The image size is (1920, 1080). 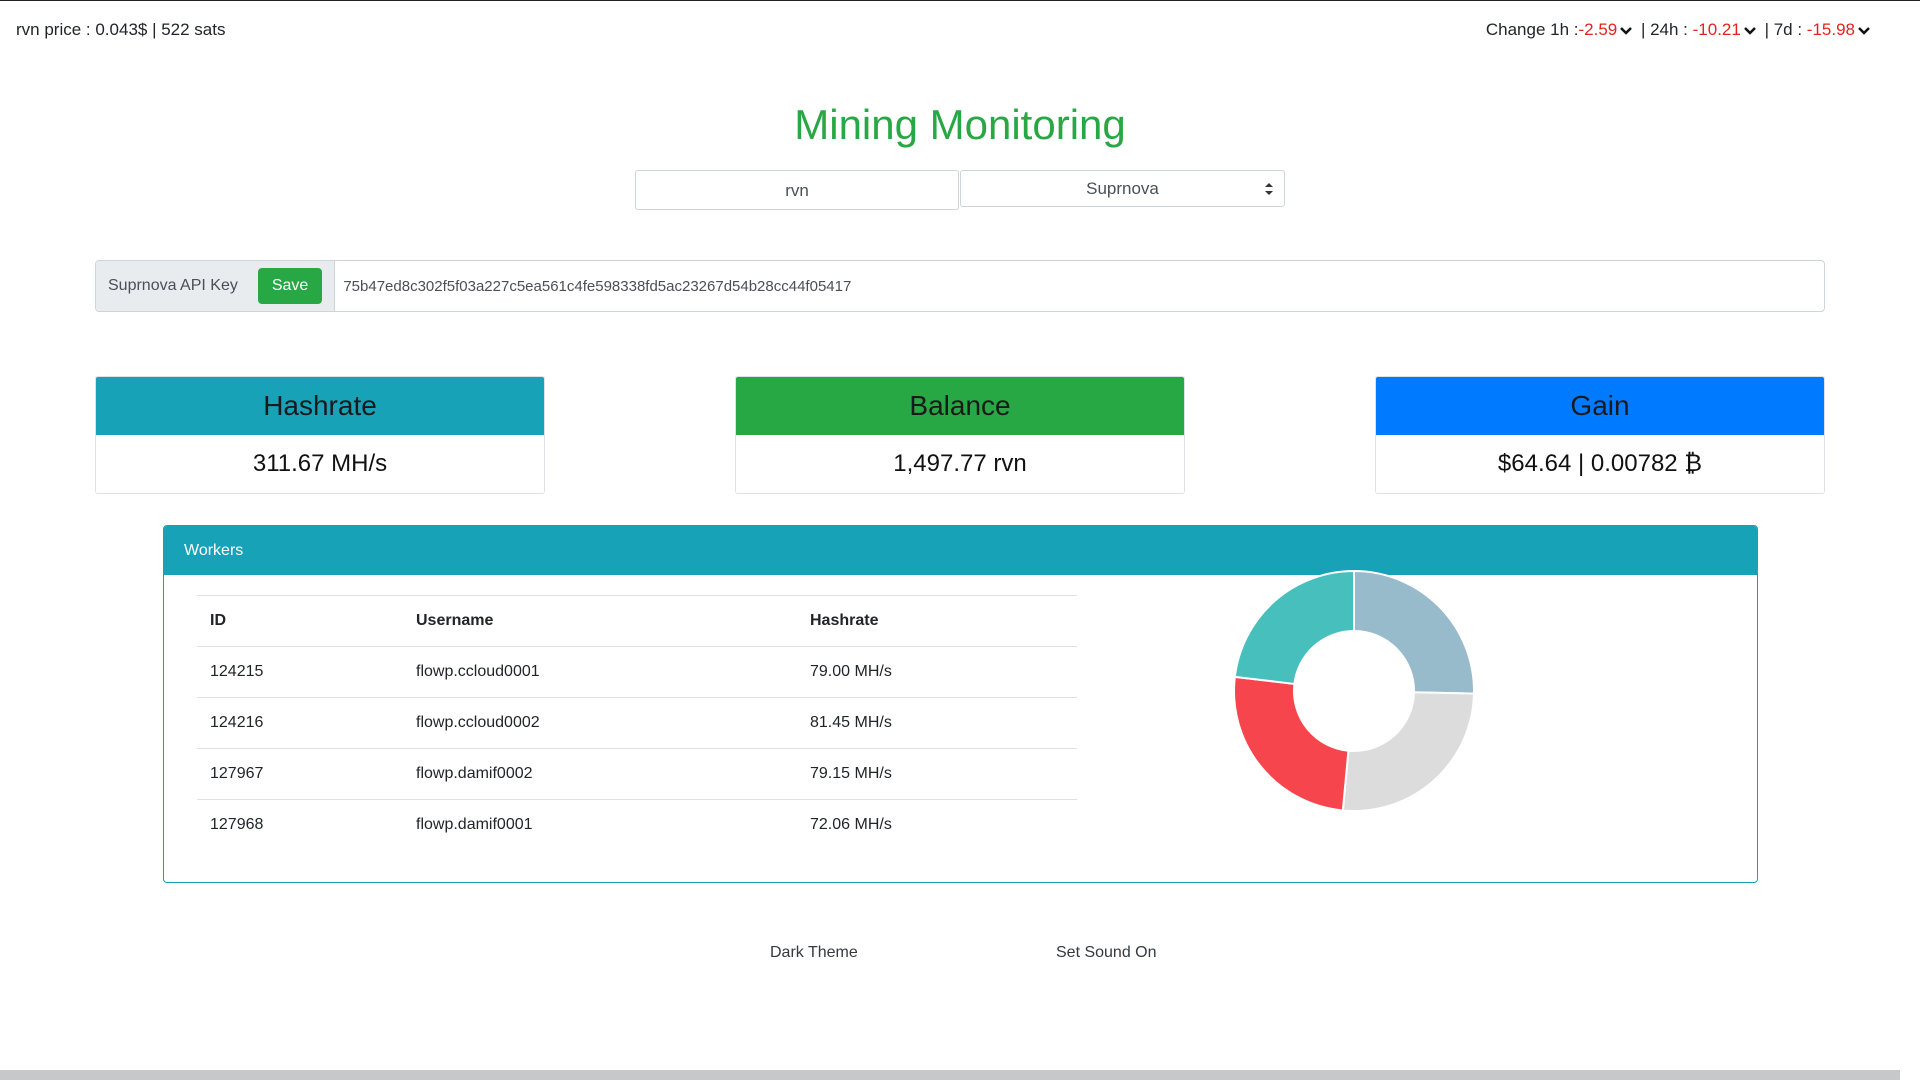 I want to click on change-7d-label: | 7d :, so click(x=1783, y=29).